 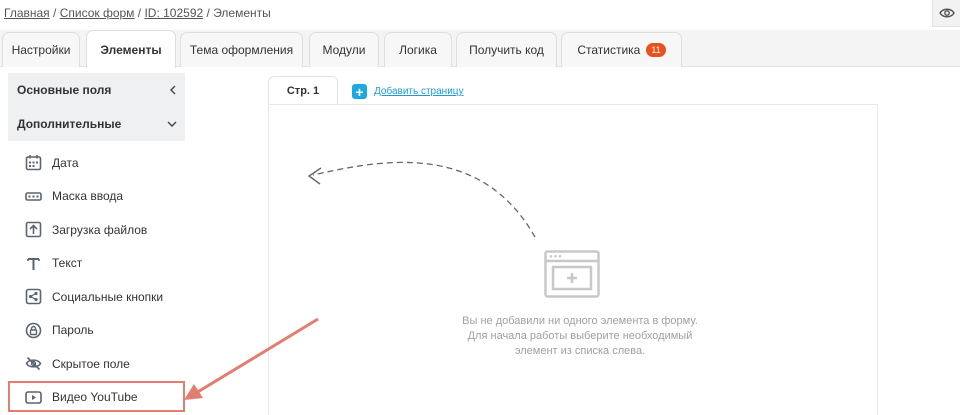 I want to click on page-tab-label: Стр. 1, so click(x=303, y=91).